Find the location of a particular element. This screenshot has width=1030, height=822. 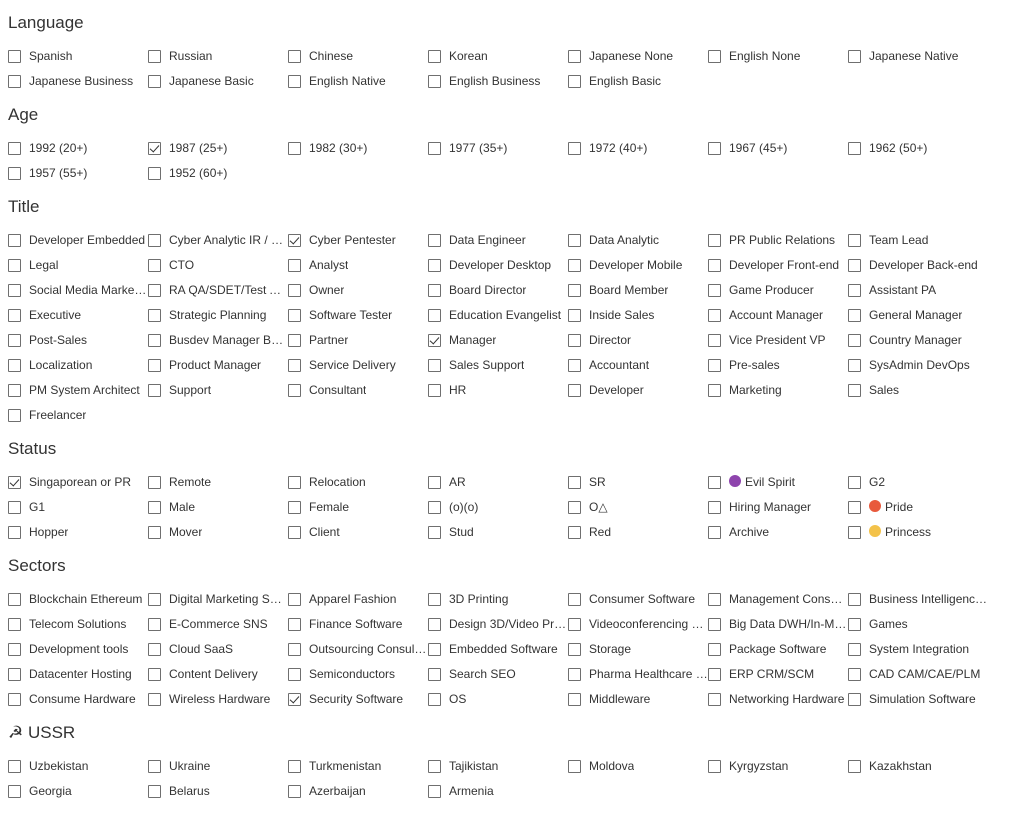

checkbox-option: Manager is located at coordinates (498, 340).